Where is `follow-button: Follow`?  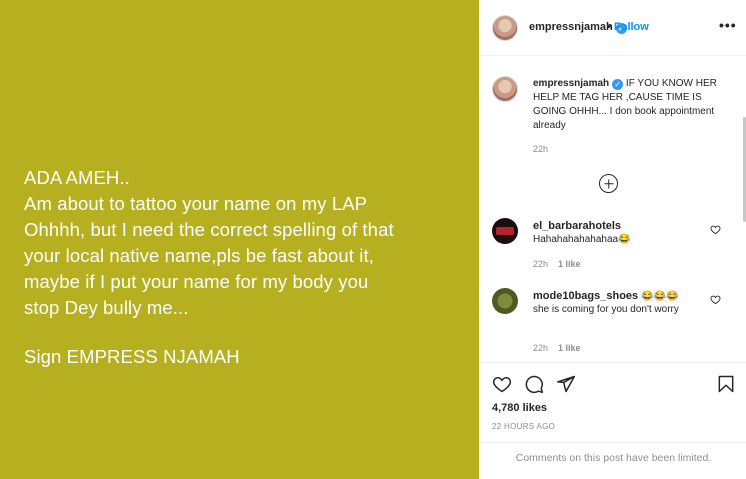
follow-button: Follow is located at coordinates (631, 27).